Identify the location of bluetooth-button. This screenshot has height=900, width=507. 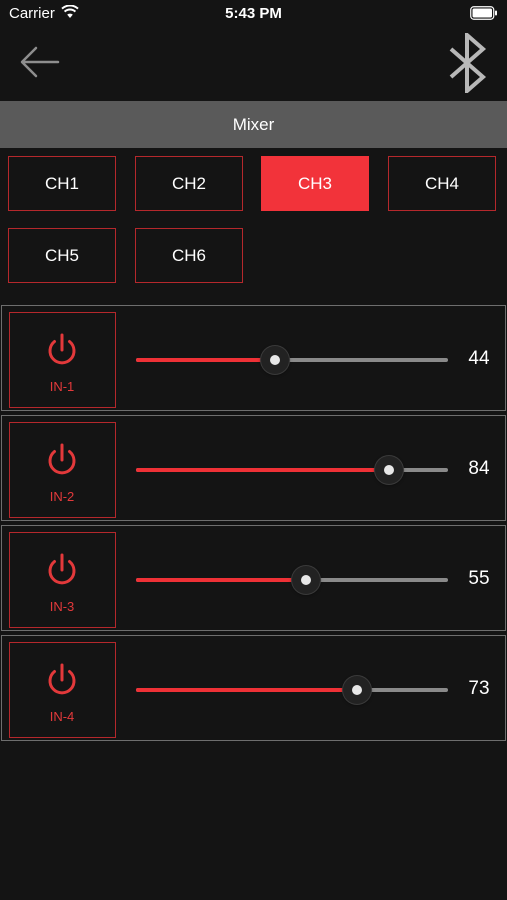
(469, 63).